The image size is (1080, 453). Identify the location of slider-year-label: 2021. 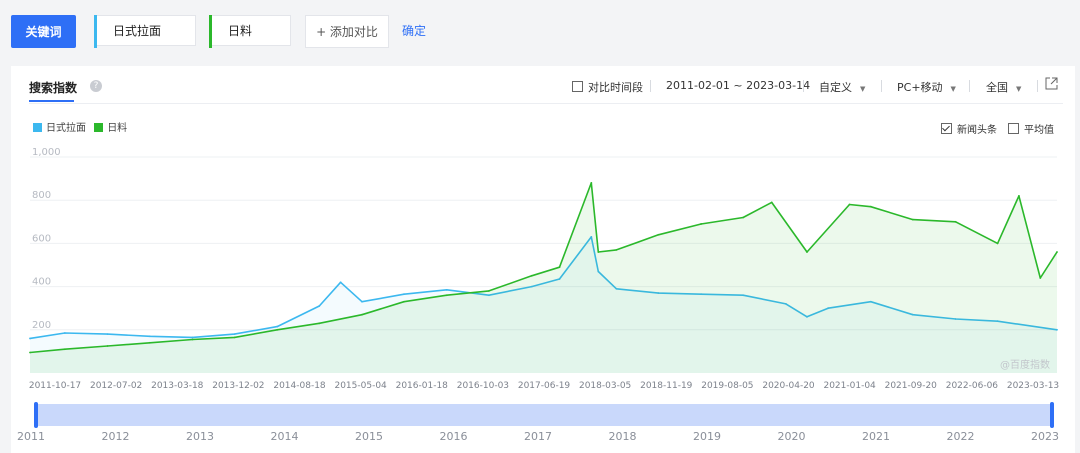
(876, 436).